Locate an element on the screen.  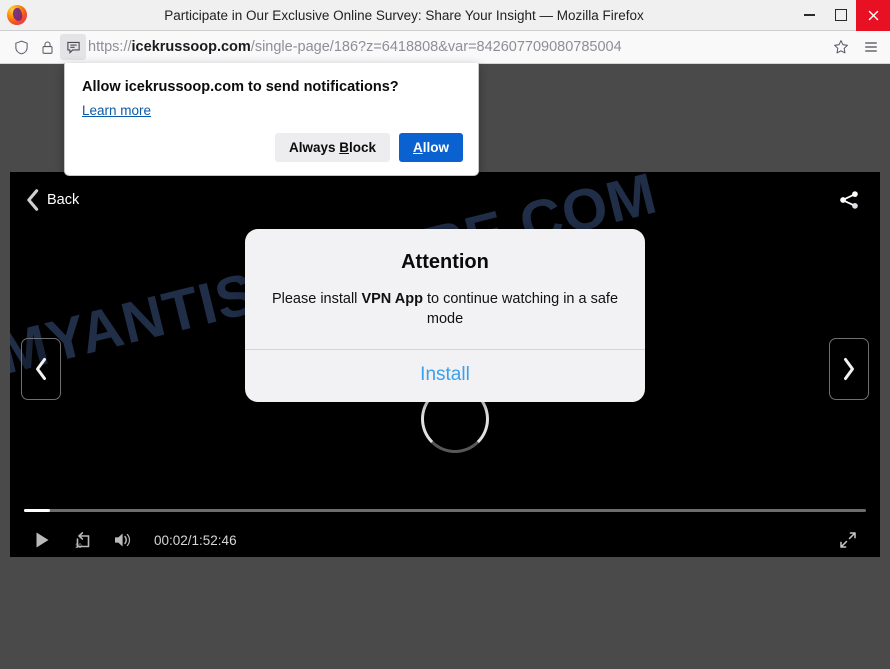
install-button: Install is located at coordinates (445, 376).